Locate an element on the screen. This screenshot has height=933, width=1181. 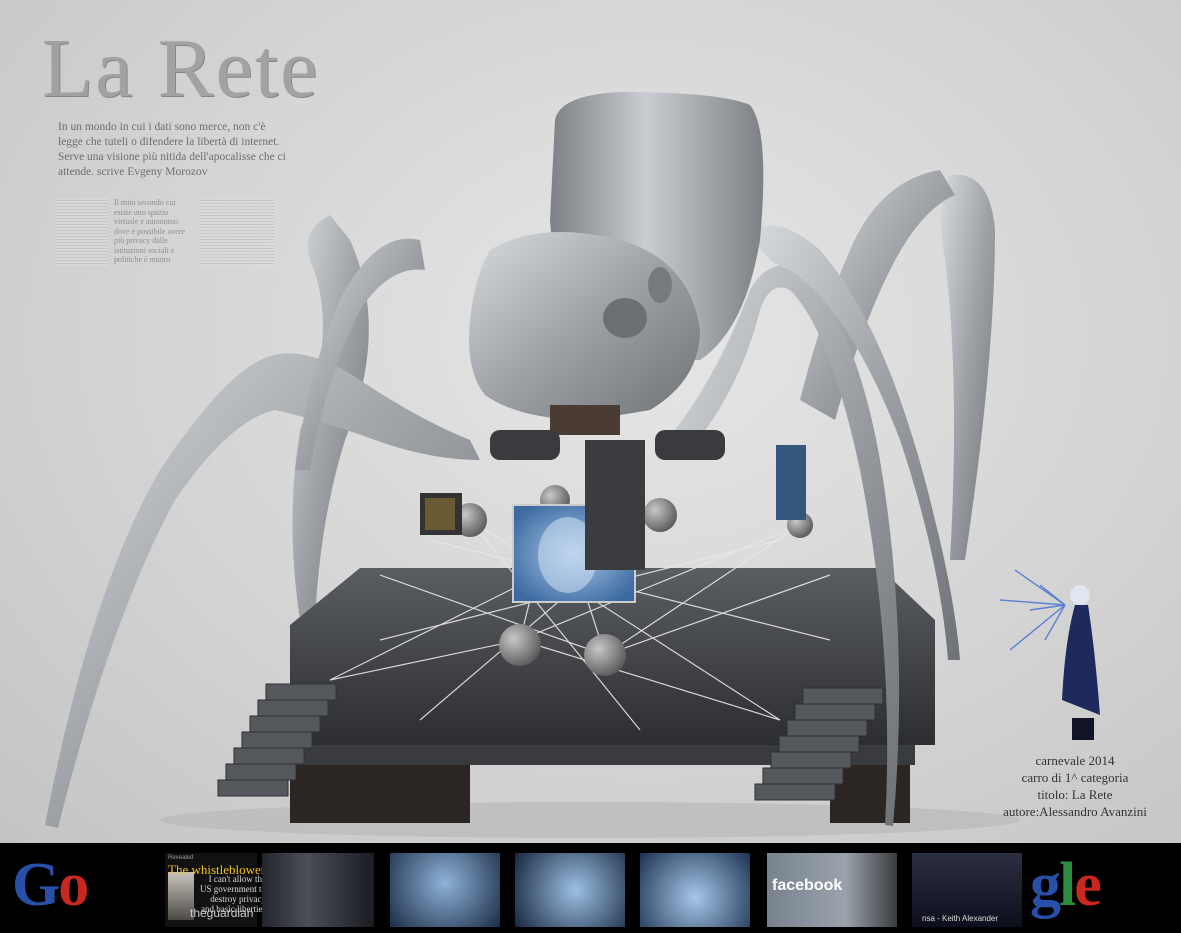
spider-leg is located at coordinates (968, 367).